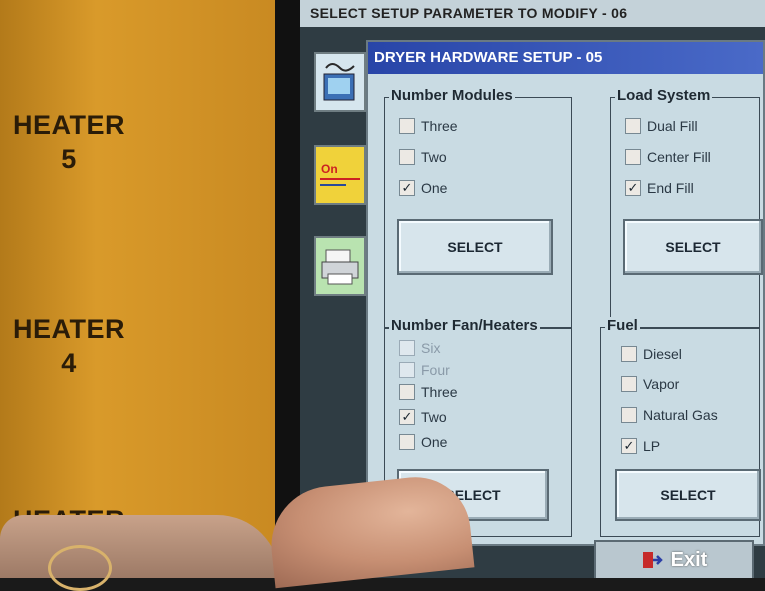 This screenshot has height=591, width=765. What do you see at coordinates (662, 354) in the screenshot?
I see `option-label: Diesel` at bounding box center [662, 354].